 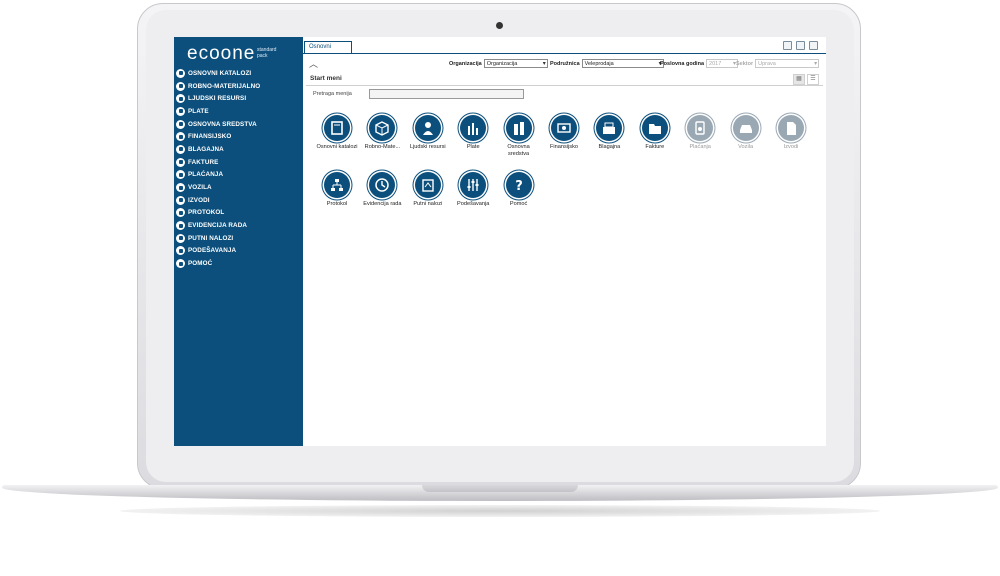 I want to click on camera-icon, so click(x=499, y=25).